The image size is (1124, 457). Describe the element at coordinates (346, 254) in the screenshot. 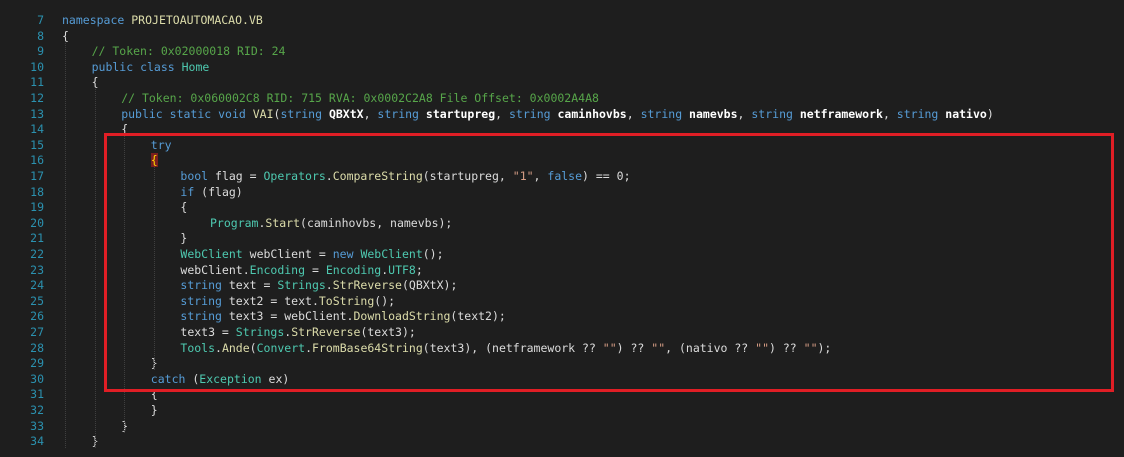

I see `code-token: new` at that location.